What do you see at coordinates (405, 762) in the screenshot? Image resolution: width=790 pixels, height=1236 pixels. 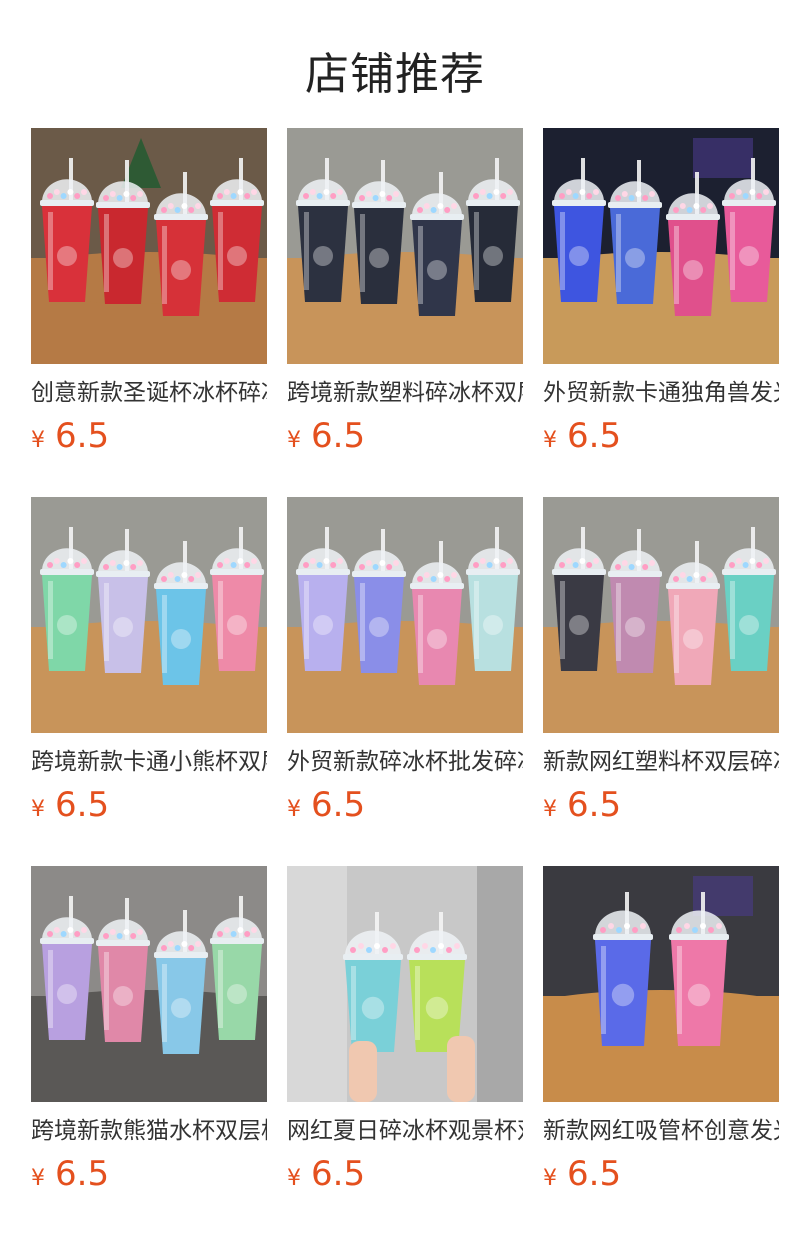 I see `product-name: 外贸新款碎冰杯批发碎冰杯` at bounding box center [405, 762].